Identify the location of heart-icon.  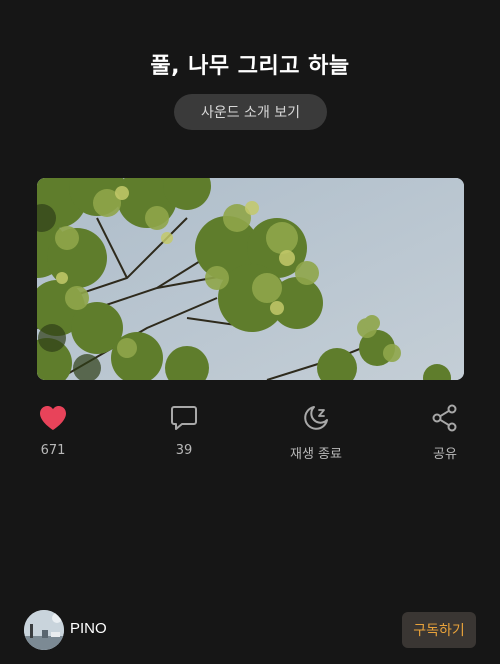
(53, 418).